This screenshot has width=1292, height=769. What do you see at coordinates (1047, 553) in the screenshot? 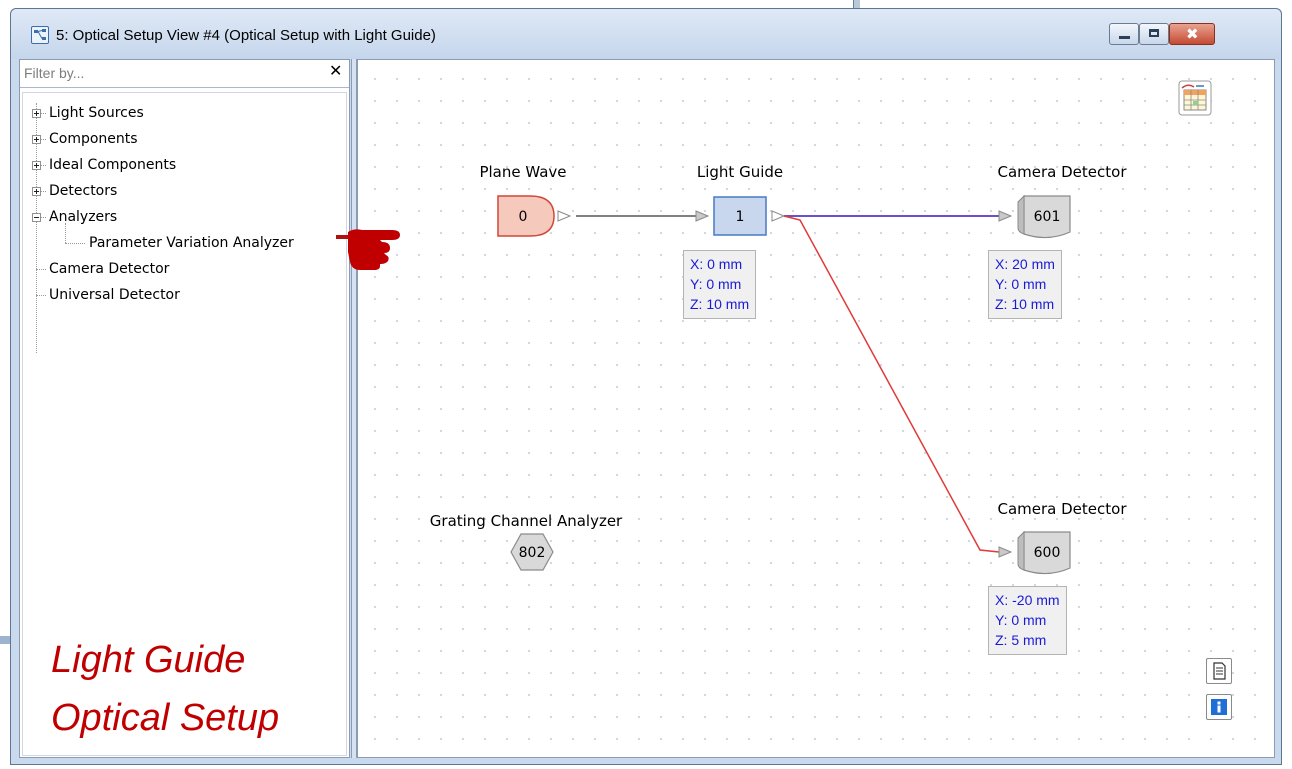
I see `node-id: 600` at bounding box center [1047, 553].